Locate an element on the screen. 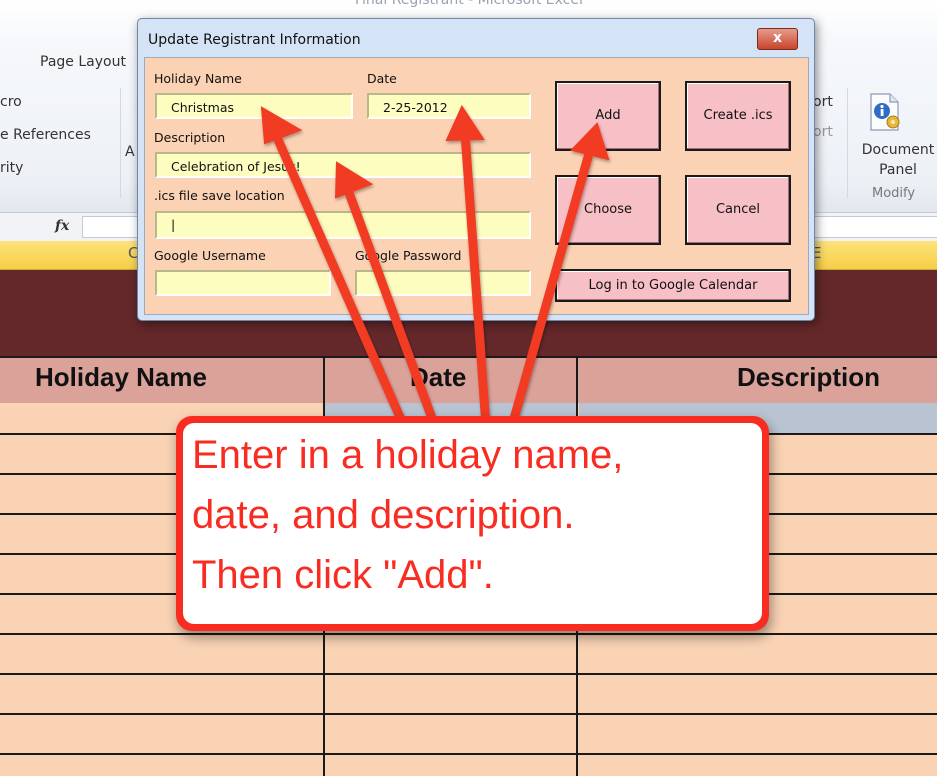 This screenshot has width=937, height=776. arrow-to-add-button is located at coordinates (549, 295).